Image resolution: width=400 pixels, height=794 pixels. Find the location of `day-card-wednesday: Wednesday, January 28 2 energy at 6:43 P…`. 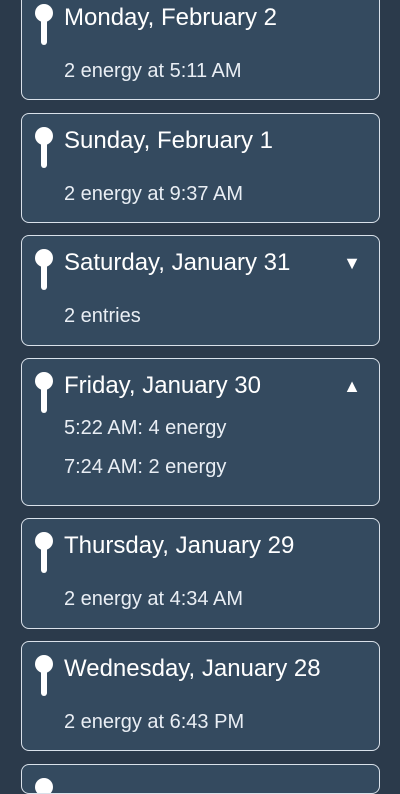

day-card-wednesday: Wednesday, January 28 2 energy at 6:43 P… is located at coordinates (200, 696).